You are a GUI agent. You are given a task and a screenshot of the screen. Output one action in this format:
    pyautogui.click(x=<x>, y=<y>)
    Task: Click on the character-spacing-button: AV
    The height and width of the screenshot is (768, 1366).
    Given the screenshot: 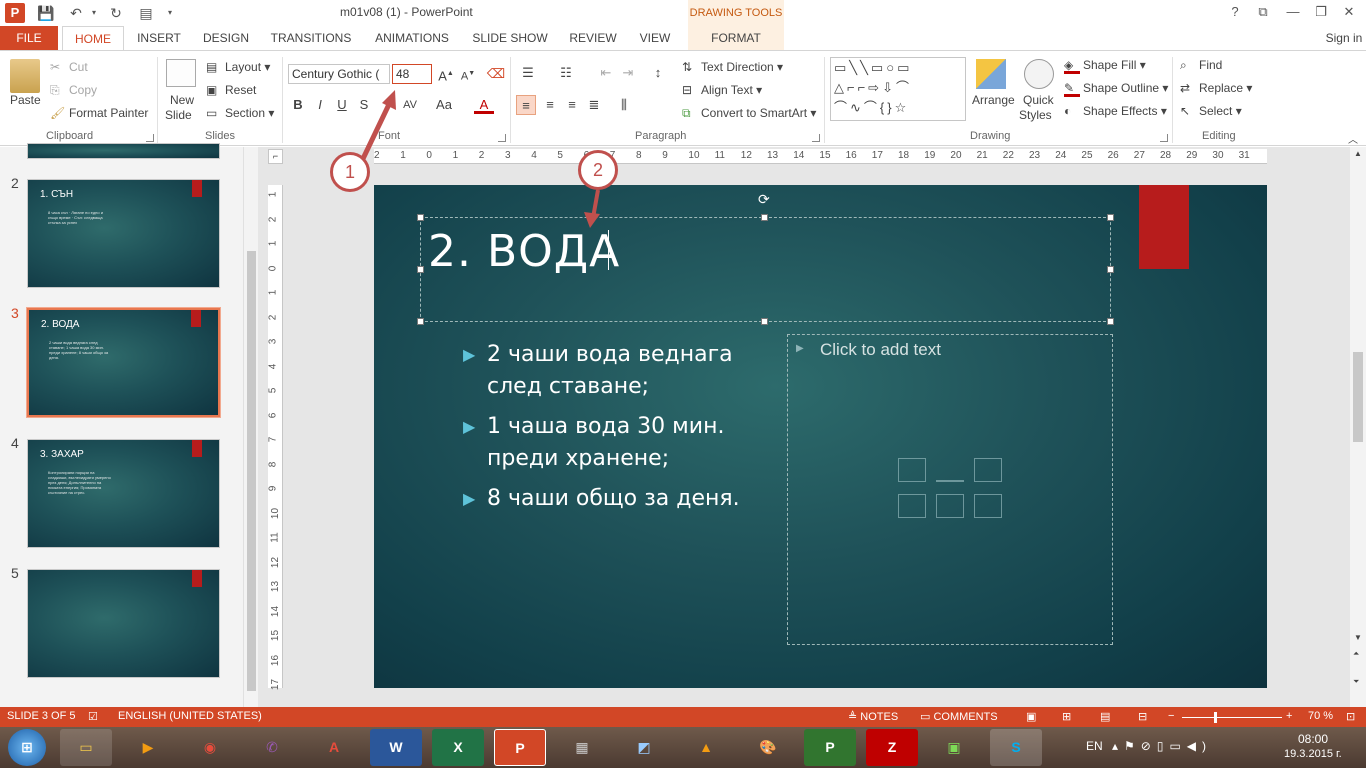 What is the action you would take?
    pyautogui.click(x=410, y=105)
    